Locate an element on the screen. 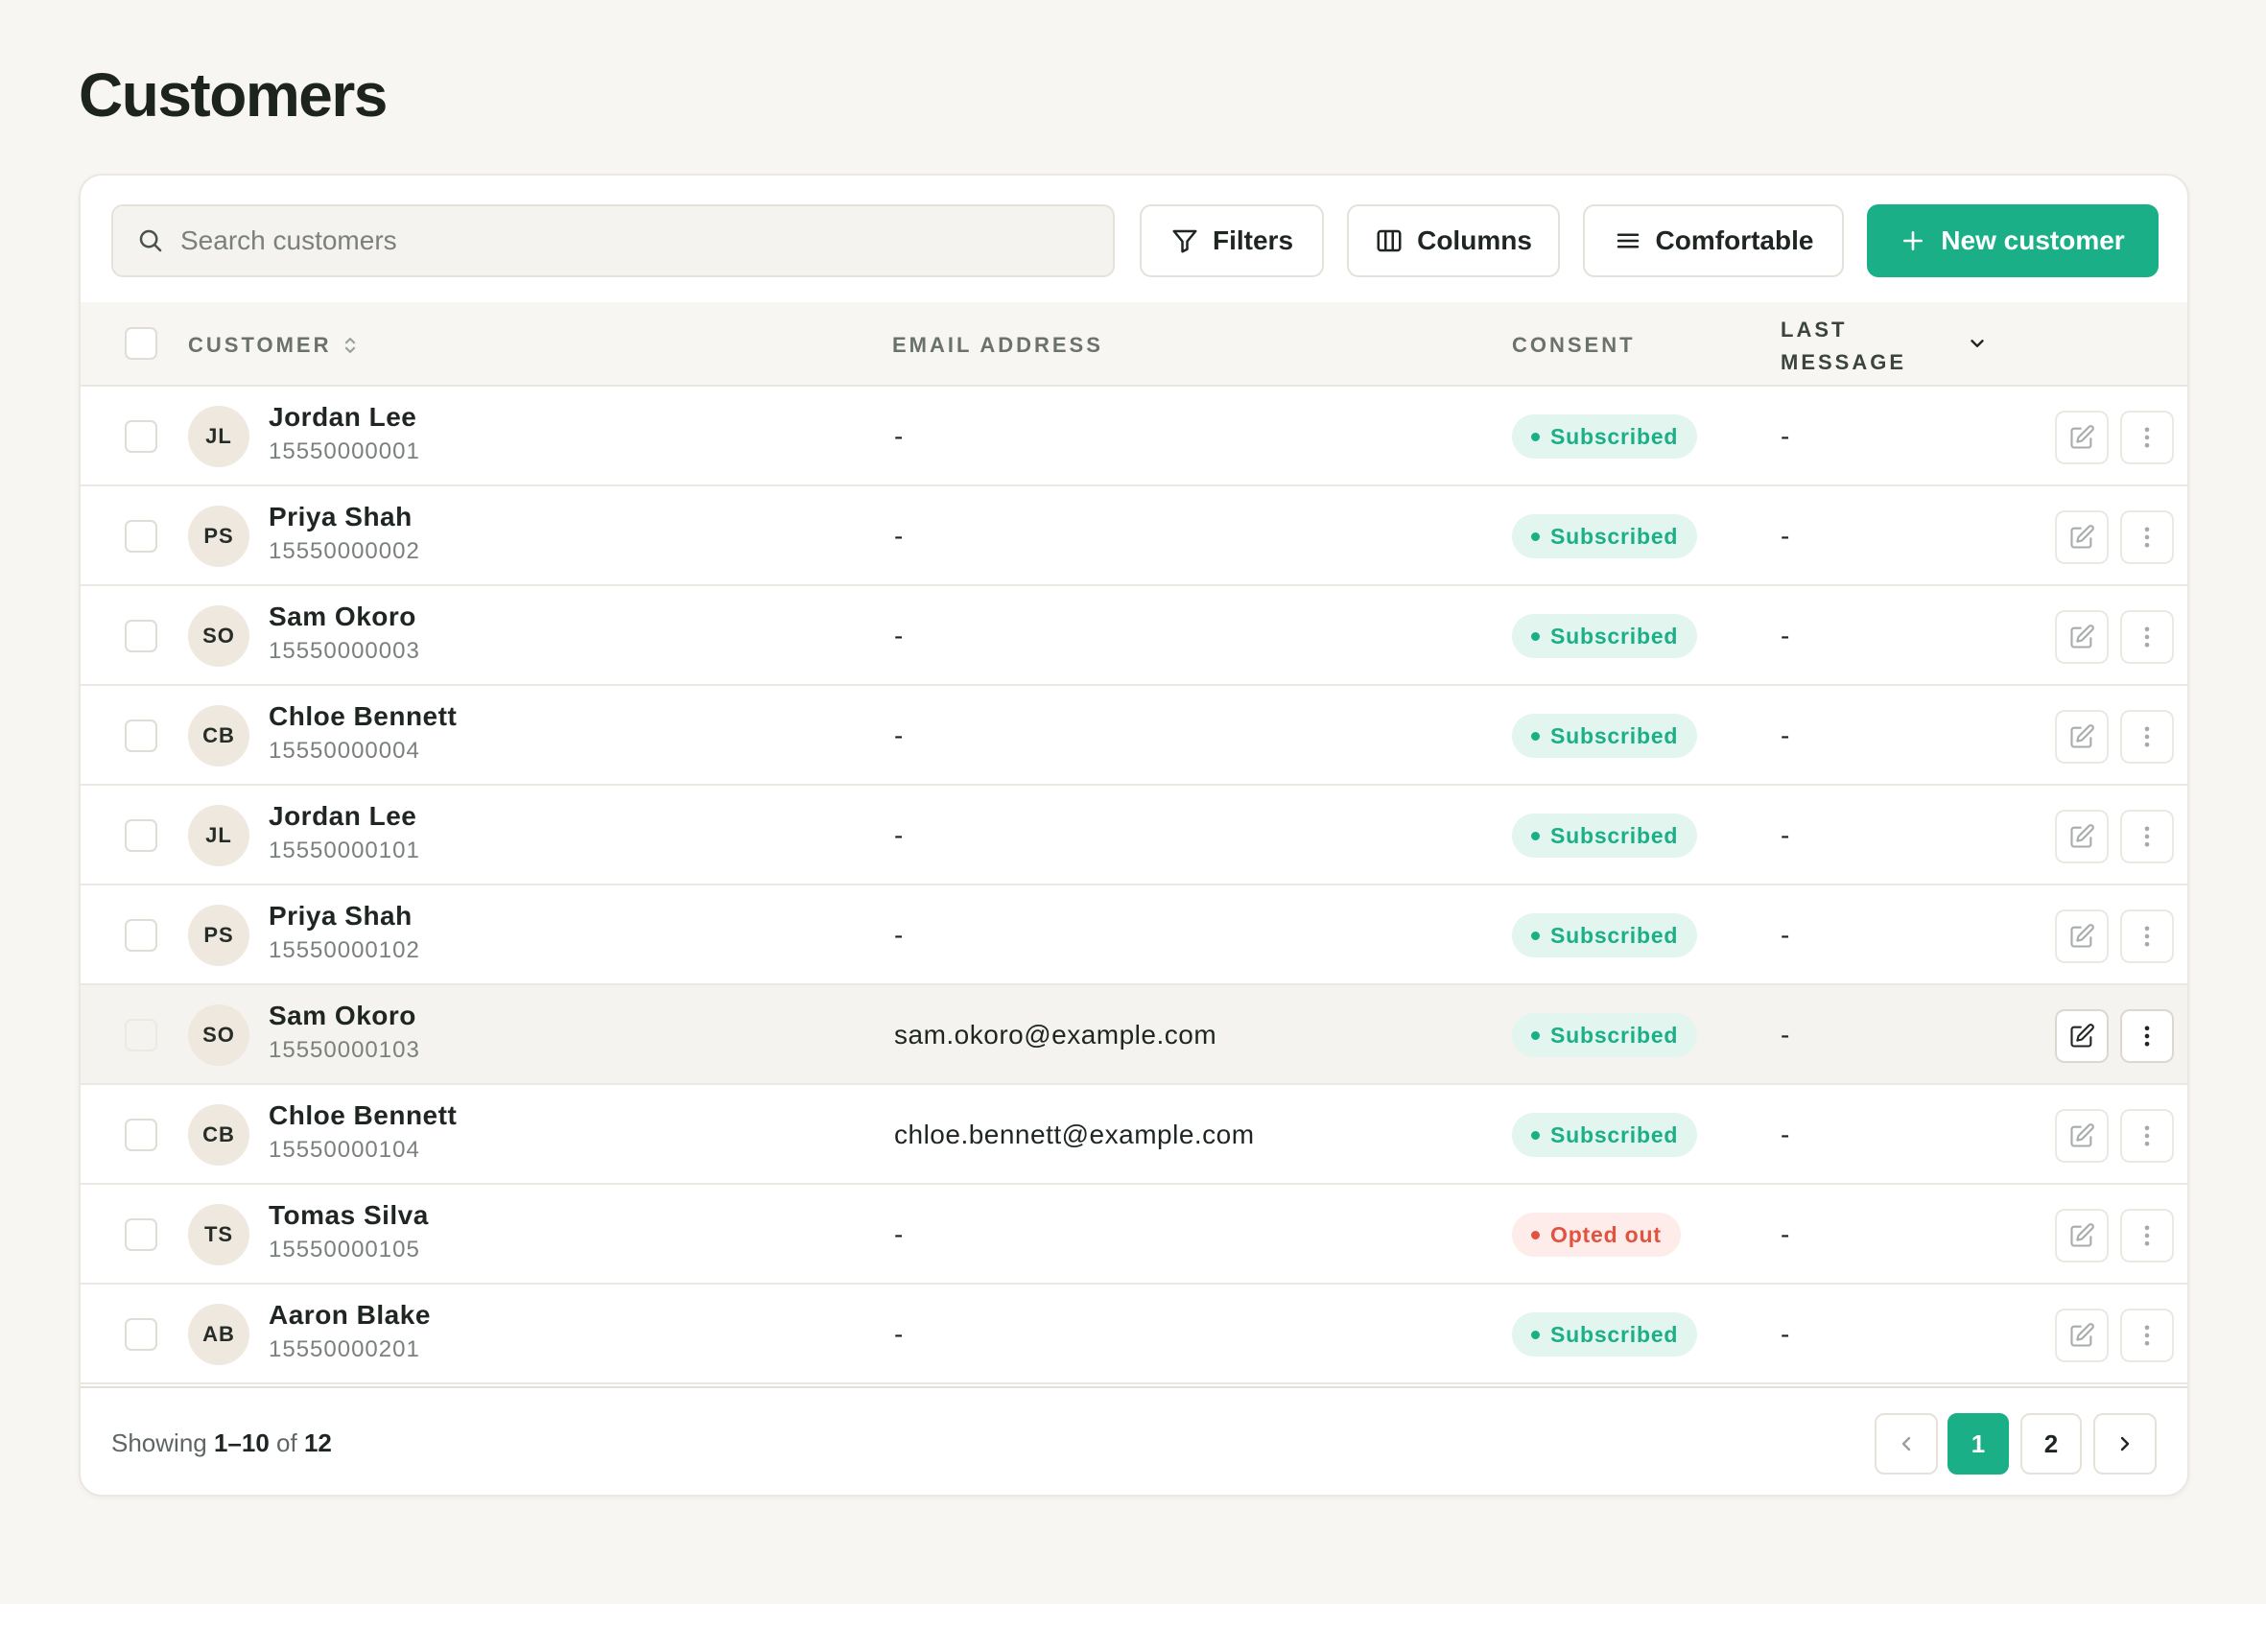 The image size is (2266, 1652). avatar: TS is located at coordinates (218, 1235).